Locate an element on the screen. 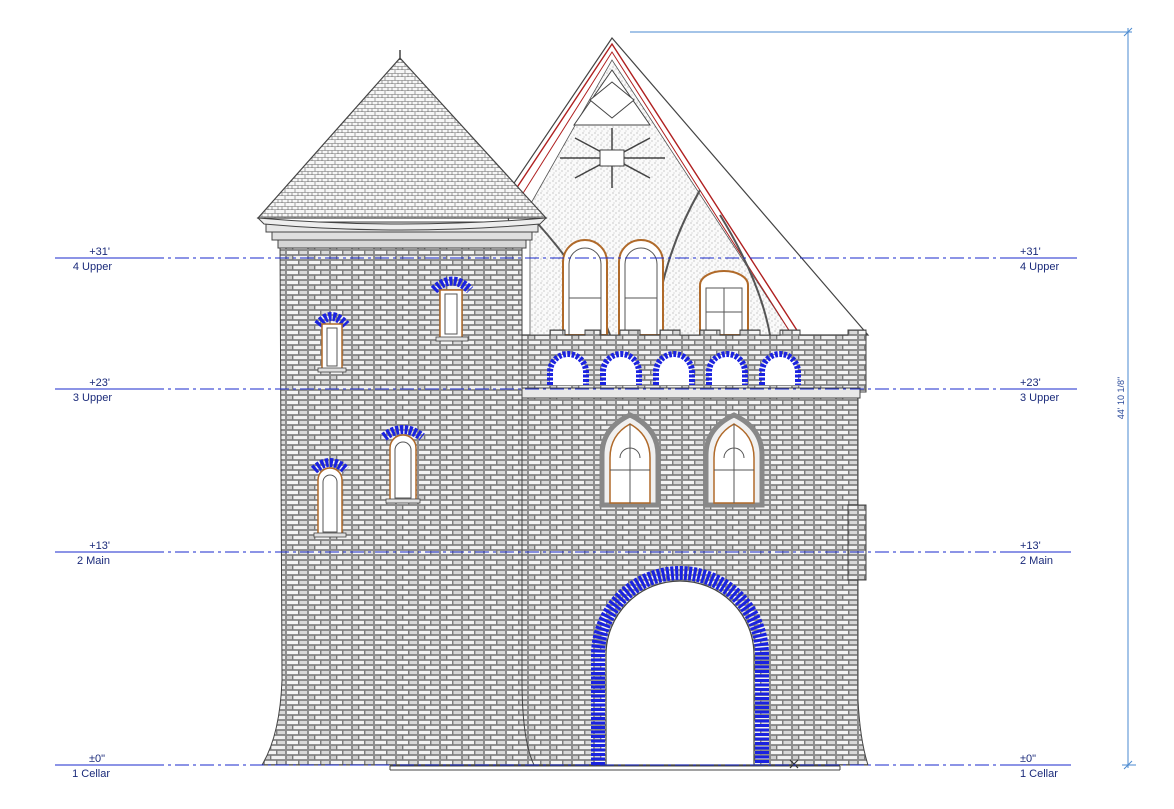  gable-roof is located at coordinates (687, 186).